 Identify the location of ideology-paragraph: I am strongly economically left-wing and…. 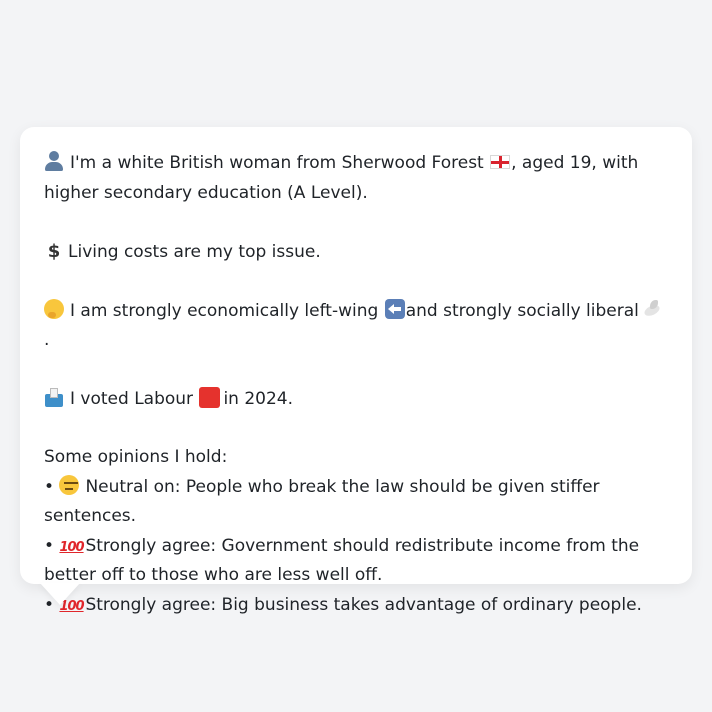
(356, 326).